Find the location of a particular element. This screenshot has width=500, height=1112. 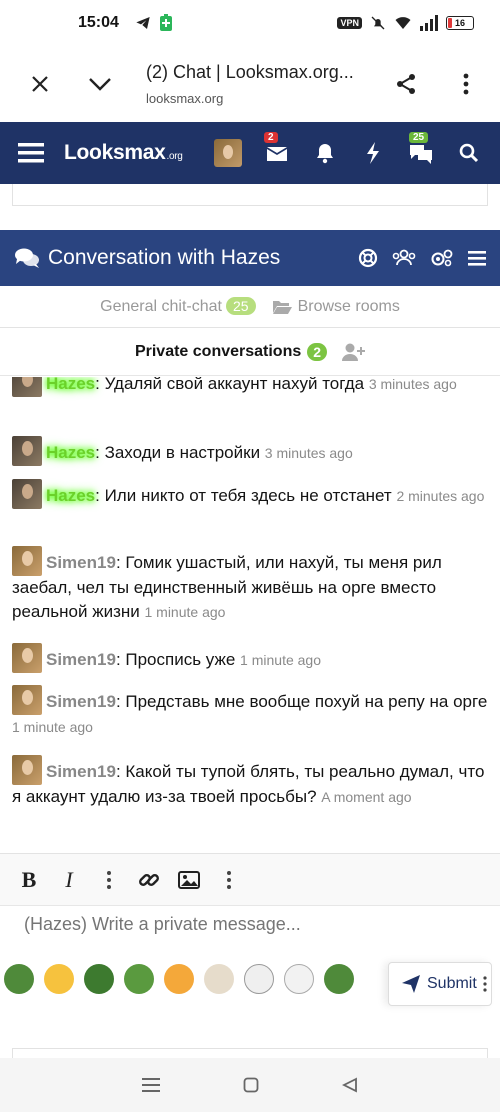

general-chat-tab: General chit-chat 25 is located at coordinates (178, 306).